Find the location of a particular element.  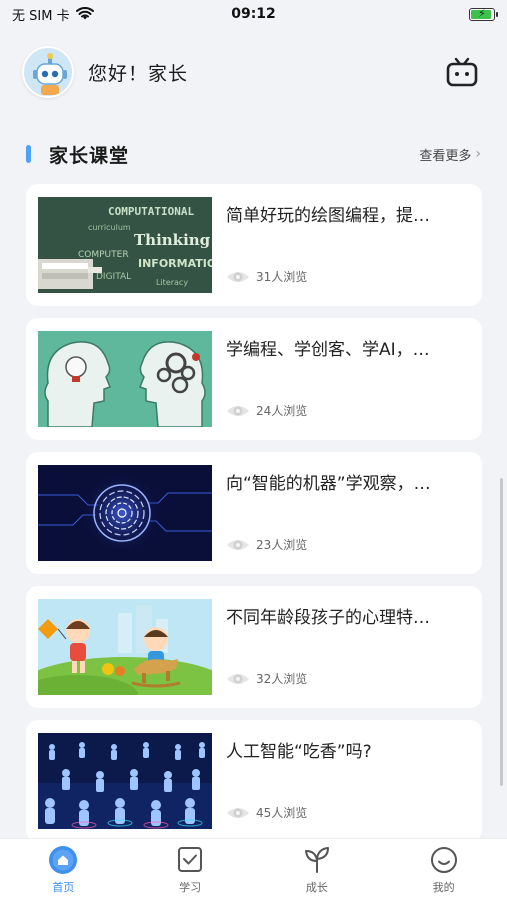

robot-avatar is located at coordinates (48, 72).